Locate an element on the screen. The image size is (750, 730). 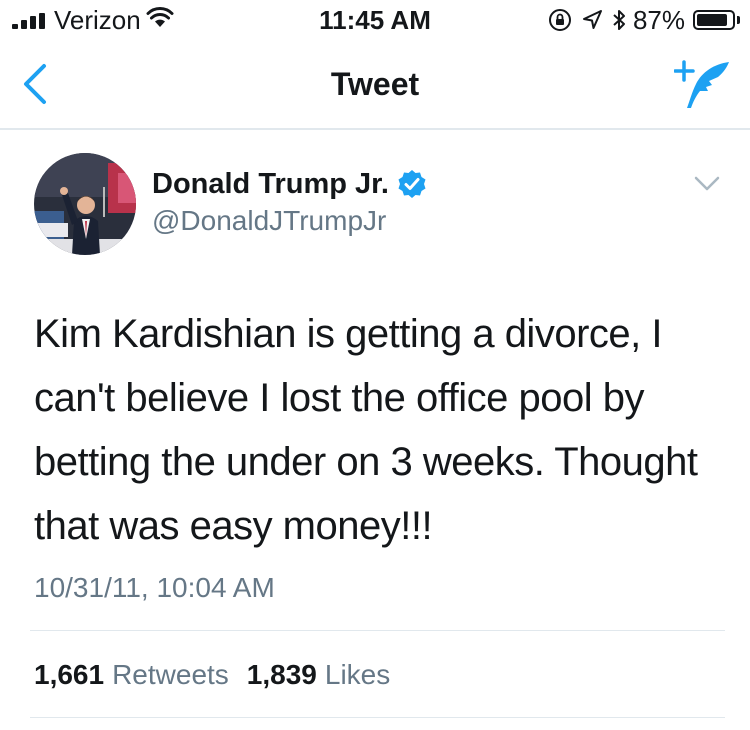
location-icon is located at coordinates (592, 19).